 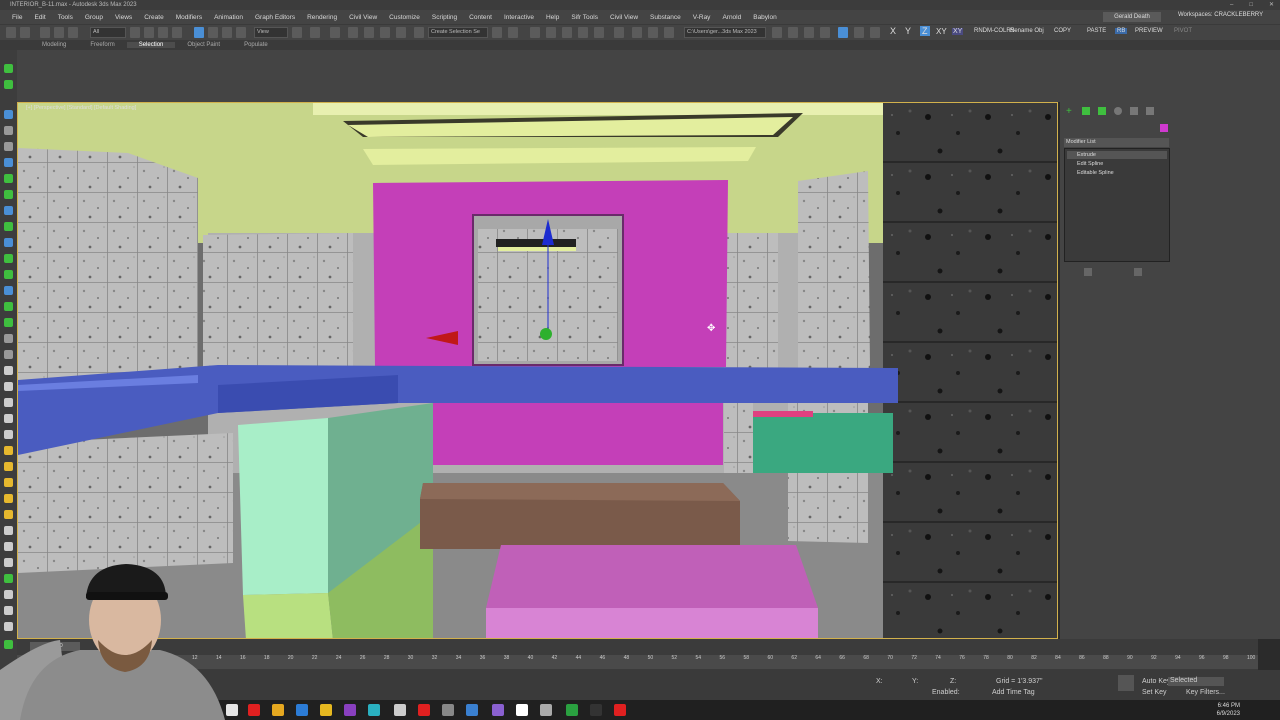 I want to click on motion-tab-icon, so click(x=1118, y=111).